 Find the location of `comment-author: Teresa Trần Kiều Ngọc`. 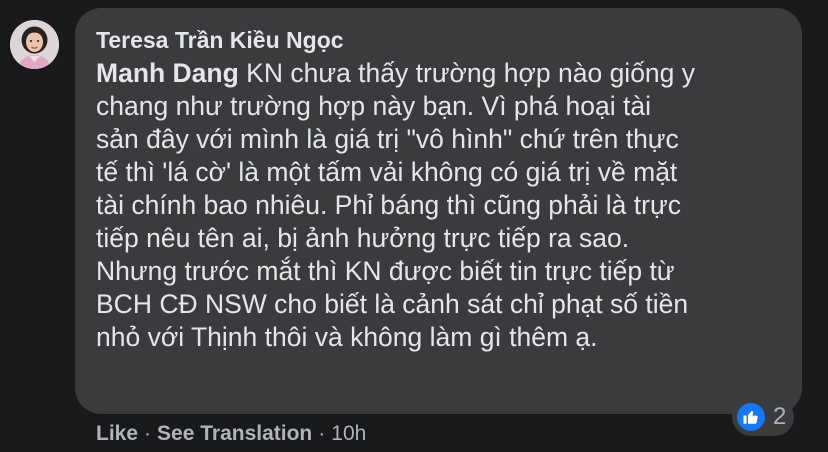

comment-author: Teresa Trần Kiều Ngọc is located at coordinates (440, 40).